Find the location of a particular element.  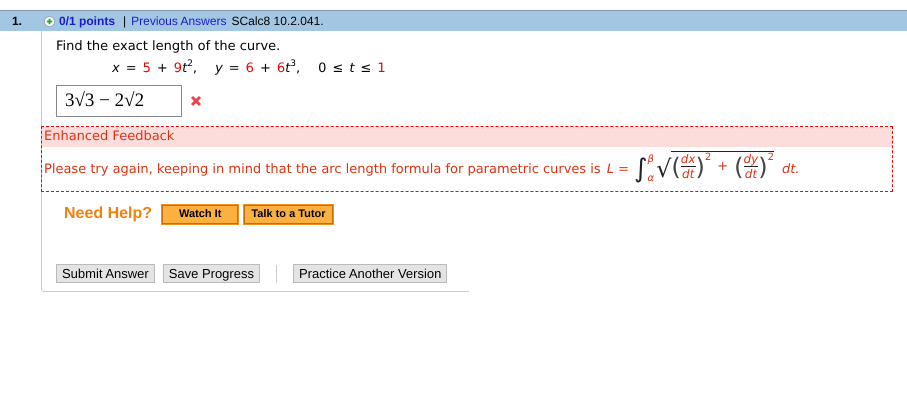

action-button: Submit Answer is located at coordinates (105, 273).